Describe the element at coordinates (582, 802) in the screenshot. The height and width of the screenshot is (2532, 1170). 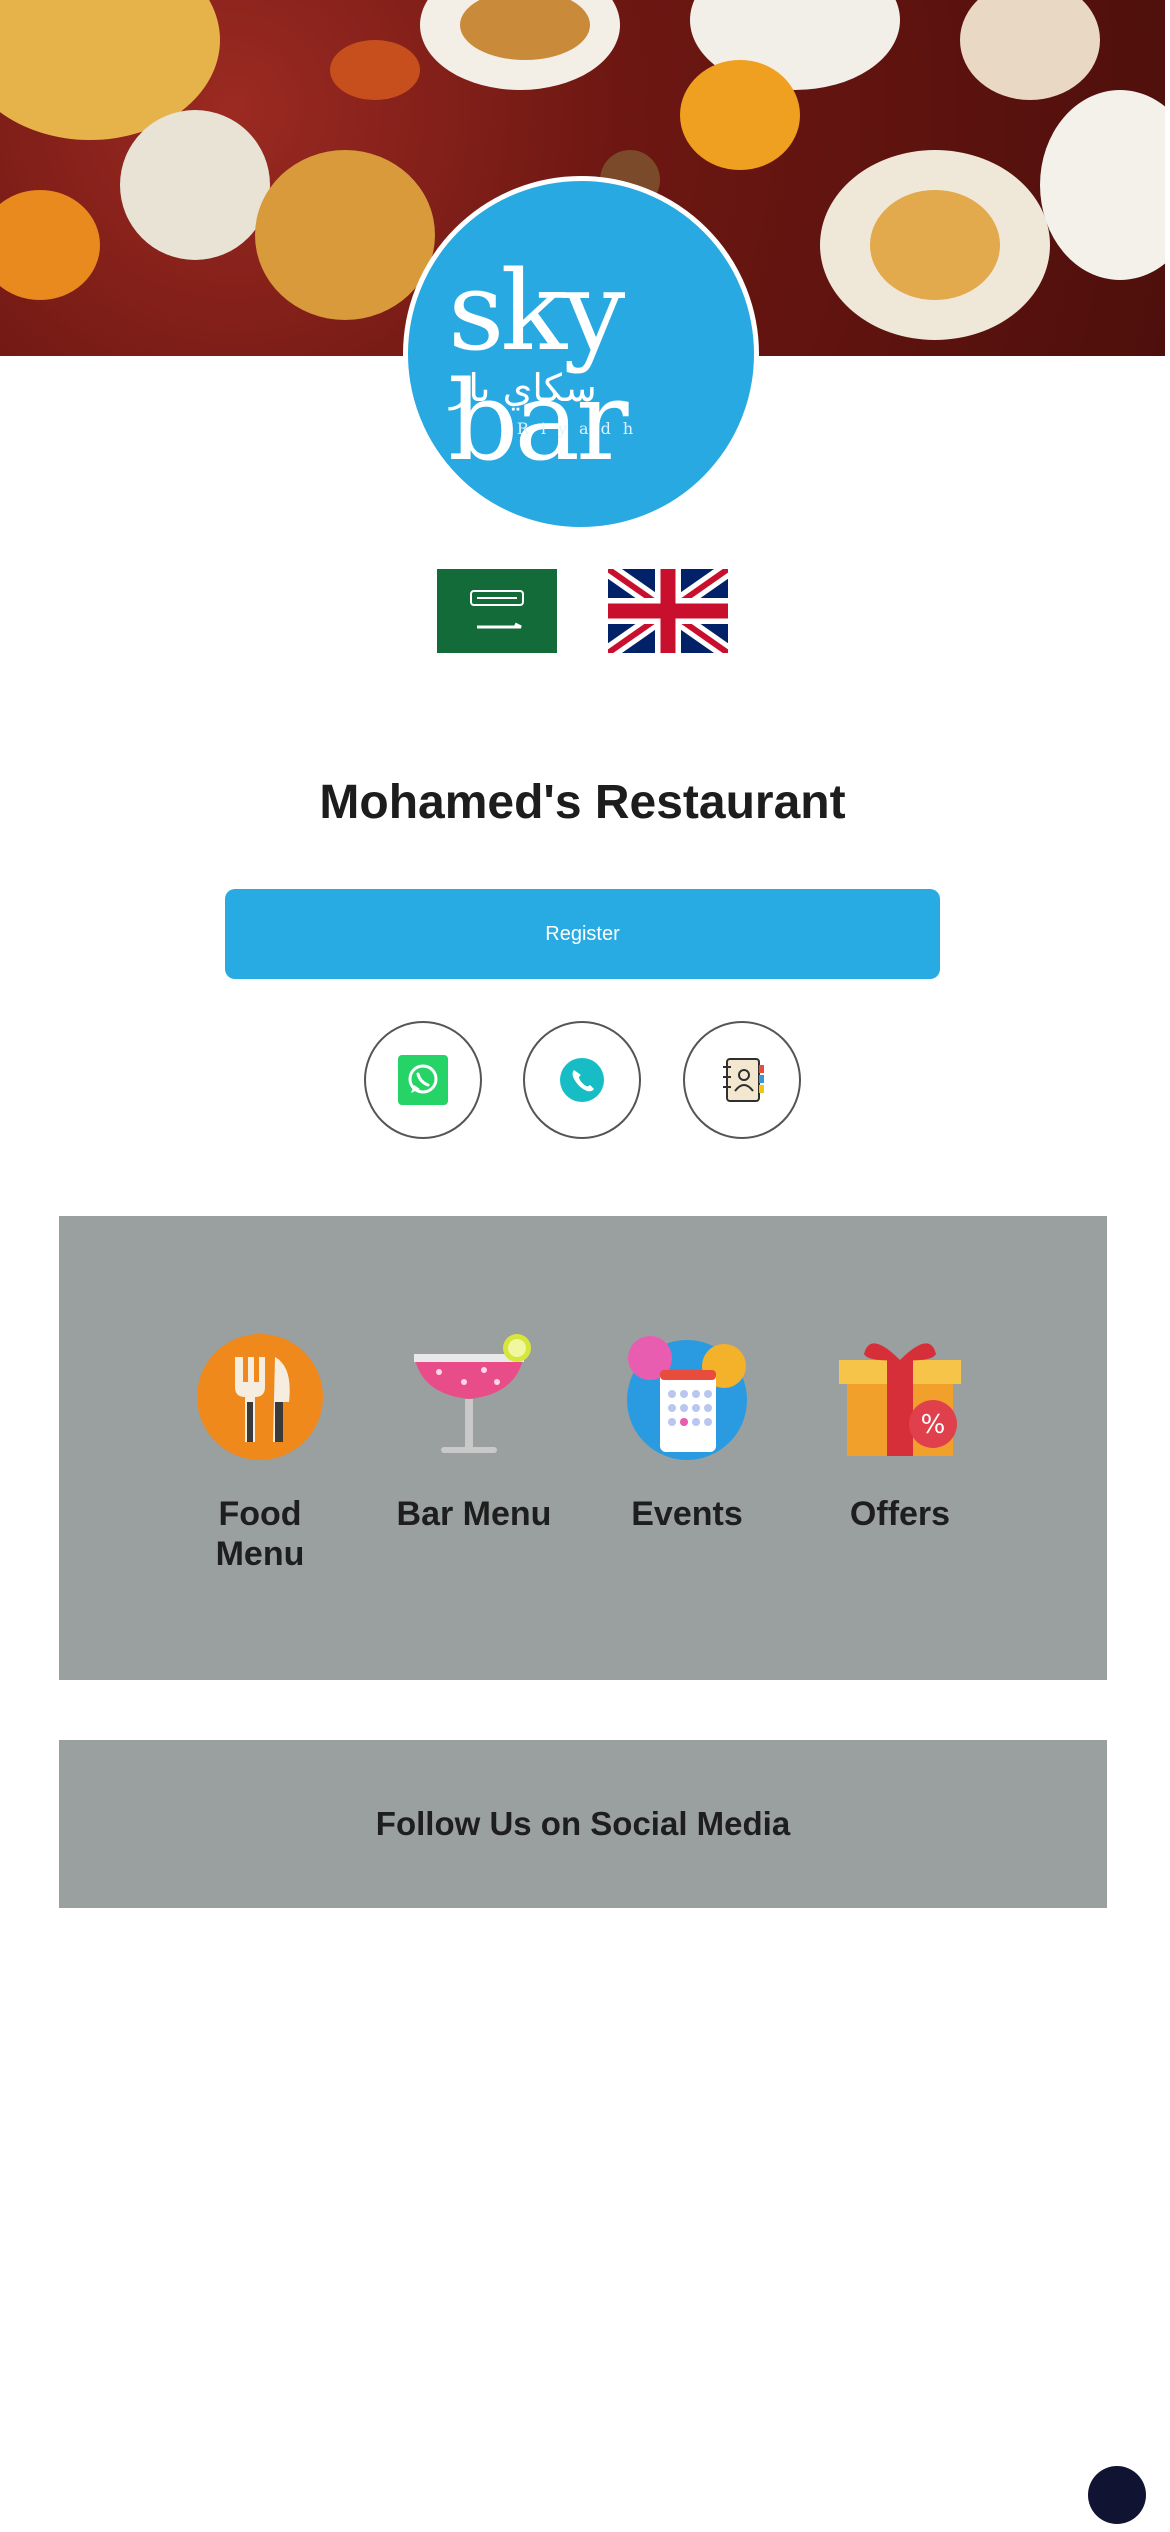
I see `restaurant-title: Mohamed's Restaurant` at that location.